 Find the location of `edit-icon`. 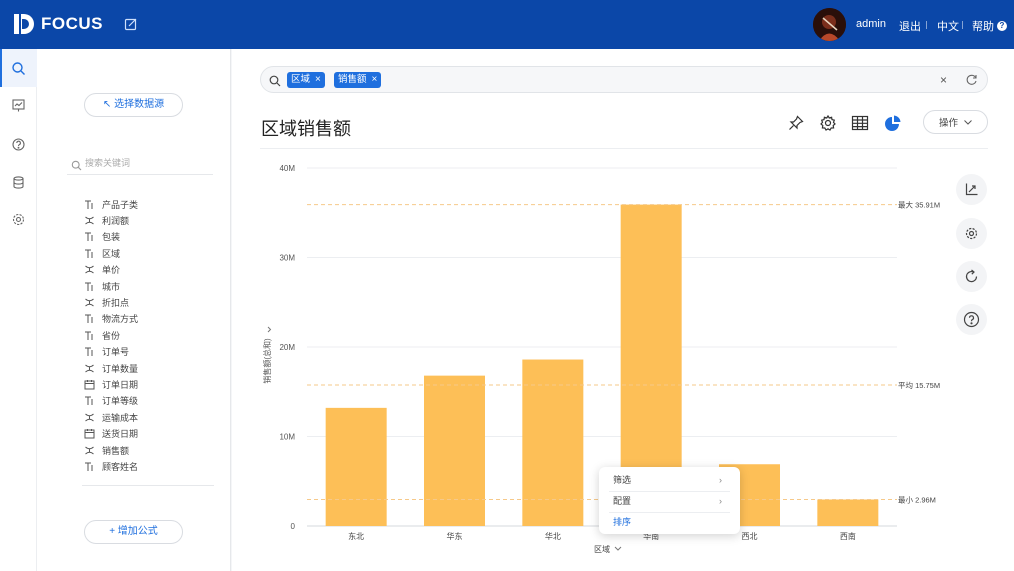

edit-icon is located at coordinates (131, 24).